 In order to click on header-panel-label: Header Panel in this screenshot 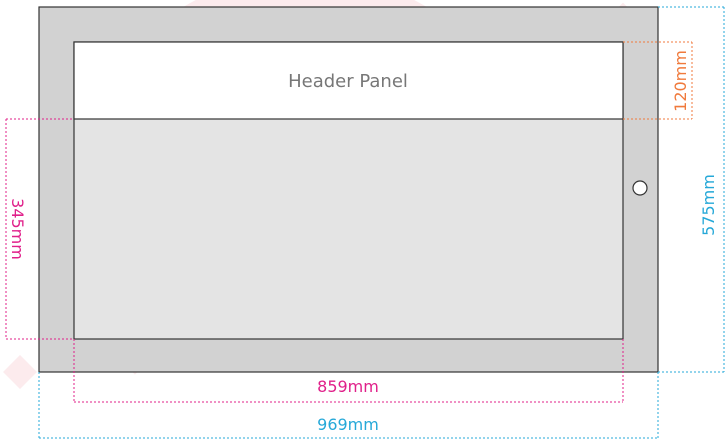, I will do `click(348, 81)`.